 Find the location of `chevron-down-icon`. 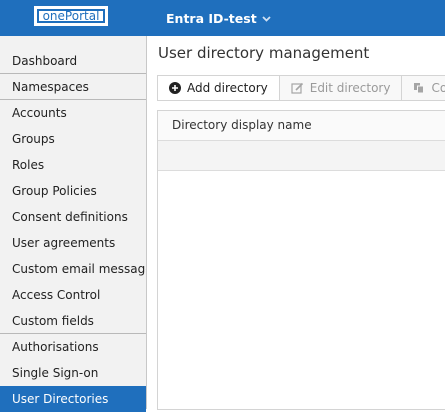

chevron-down-icon is located at coordinates (266, 19).